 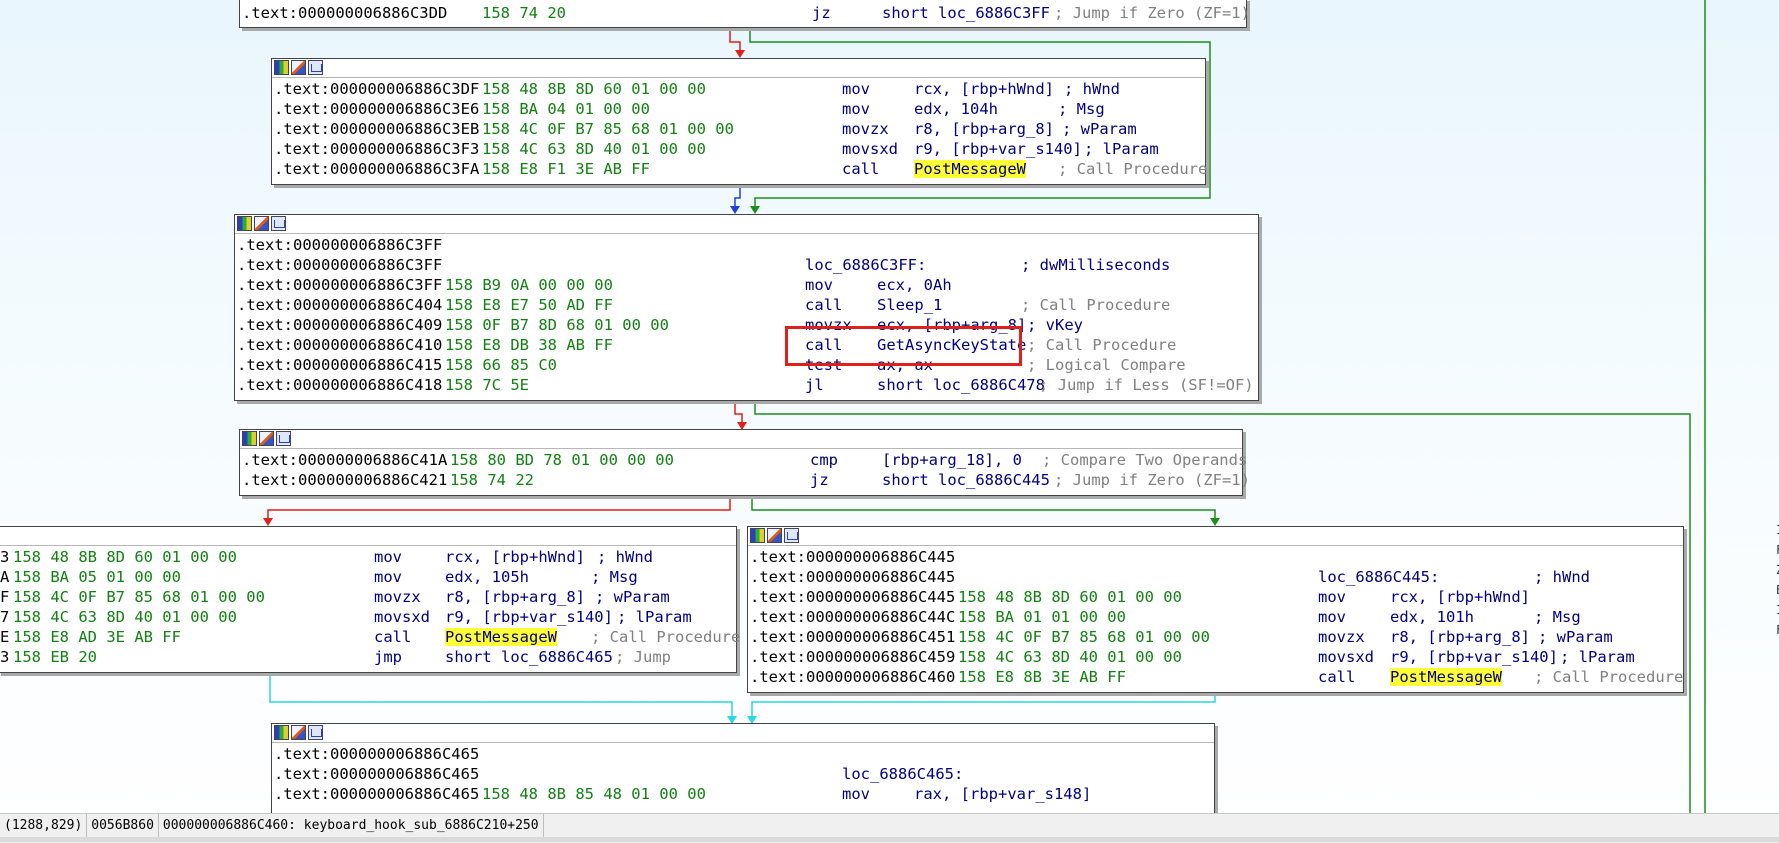 I want to click on block-line: .text:000000006886C410, so click(x=339, y=345).